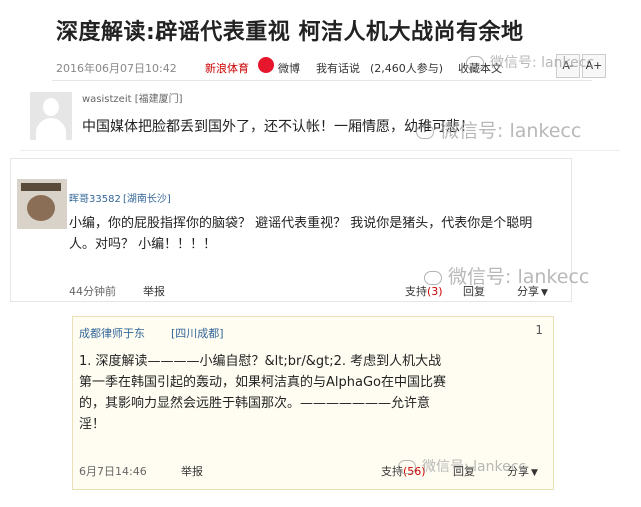  I want to click on comment-username: wasistzeit, so click(107, 99).